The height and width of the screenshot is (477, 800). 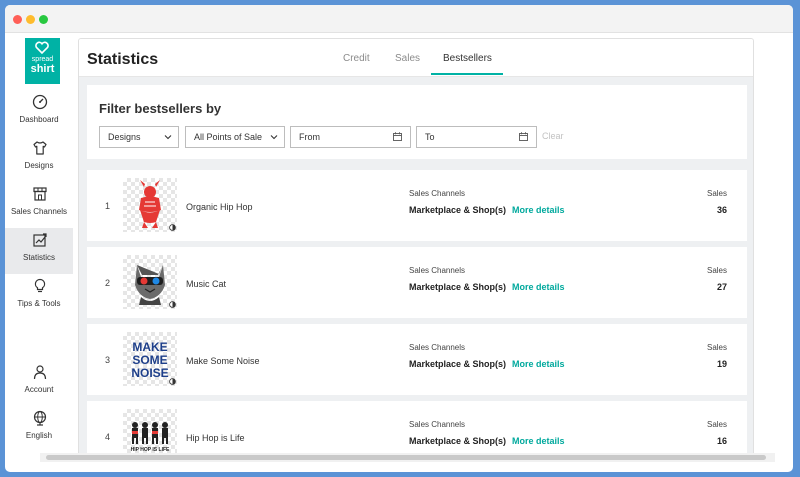 What do you see at coordinates (42, 48) in the screenshot?
I see `heart-logo-icon` at bounding box center [42, 48].